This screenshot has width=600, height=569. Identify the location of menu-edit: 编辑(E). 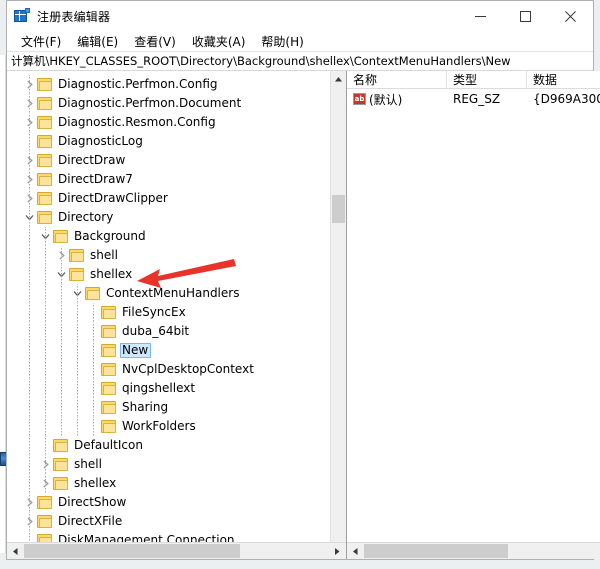
(97, 41).